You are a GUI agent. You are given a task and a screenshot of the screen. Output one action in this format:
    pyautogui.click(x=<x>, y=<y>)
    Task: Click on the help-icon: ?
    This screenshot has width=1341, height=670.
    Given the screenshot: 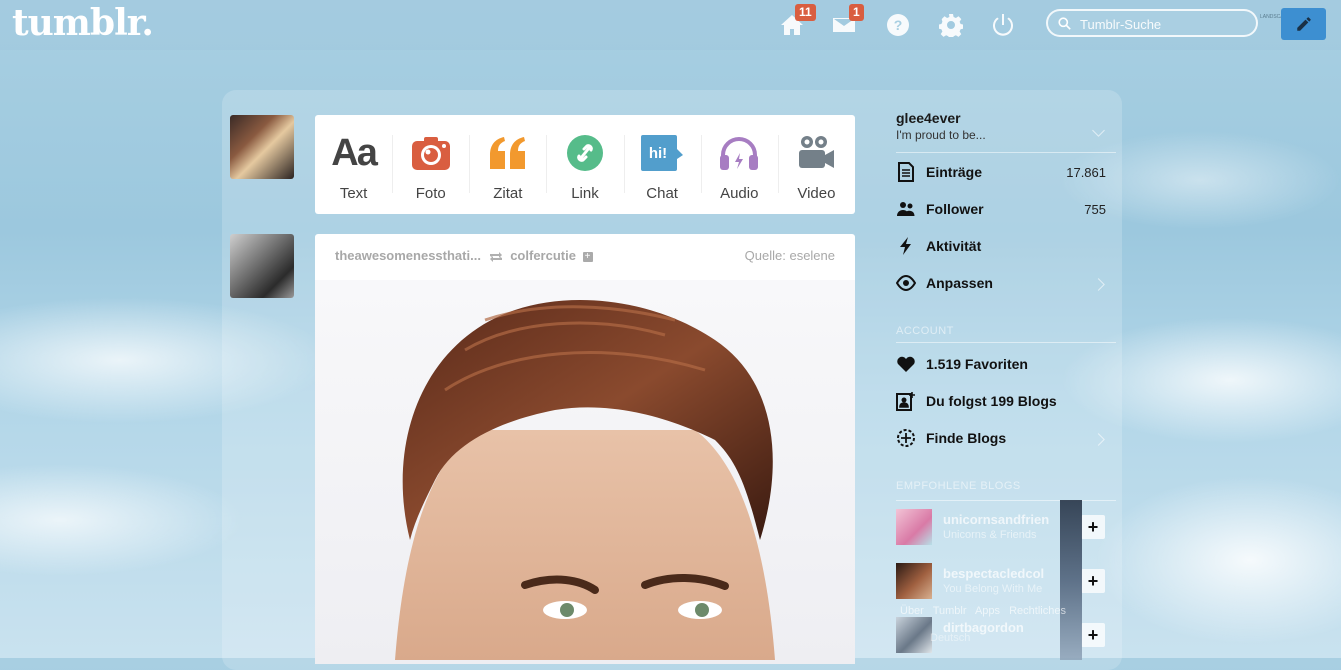 What is the action you would take?
    pyautogui.click(x=898, y=25)
    